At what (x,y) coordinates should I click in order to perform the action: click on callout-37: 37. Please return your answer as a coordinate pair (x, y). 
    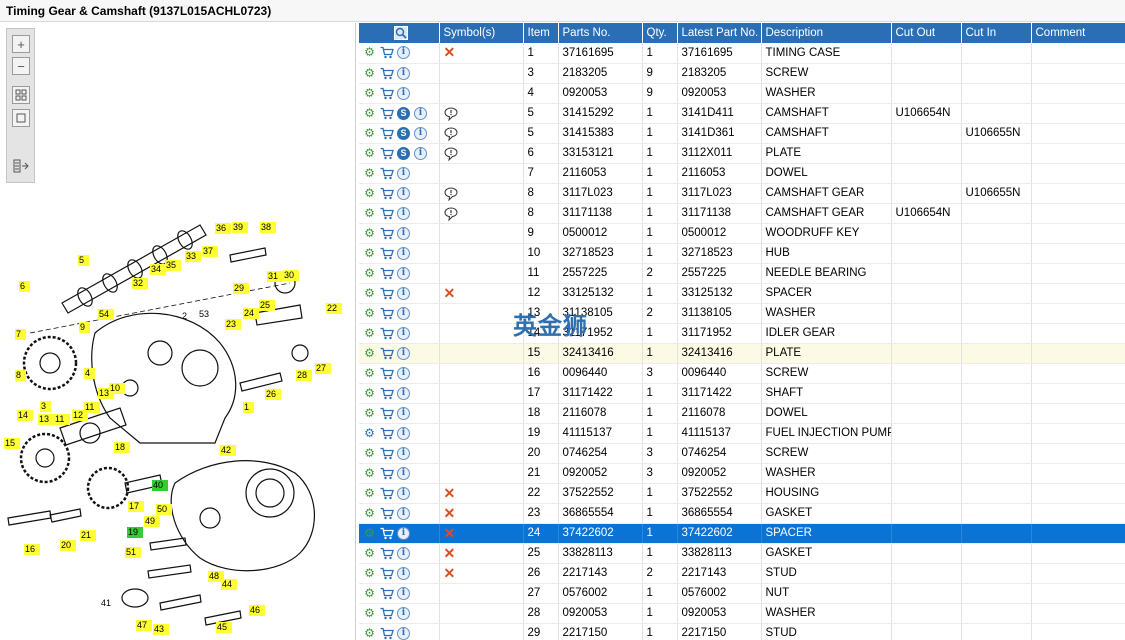
    Looking at the image, I should click on (210, 251).